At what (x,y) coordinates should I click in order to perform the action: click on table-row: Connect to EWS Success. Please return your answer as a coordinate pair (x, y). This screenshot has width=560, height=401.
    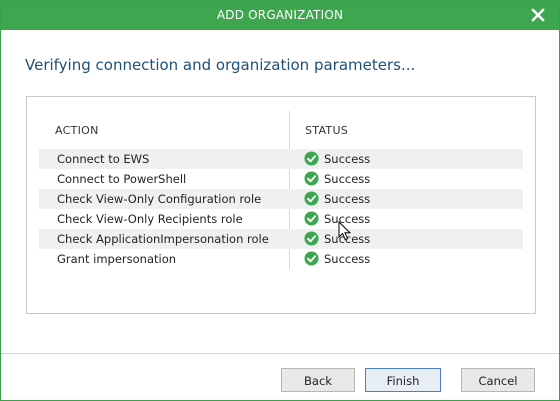
    Looking at the image, I should click on (281, 159).